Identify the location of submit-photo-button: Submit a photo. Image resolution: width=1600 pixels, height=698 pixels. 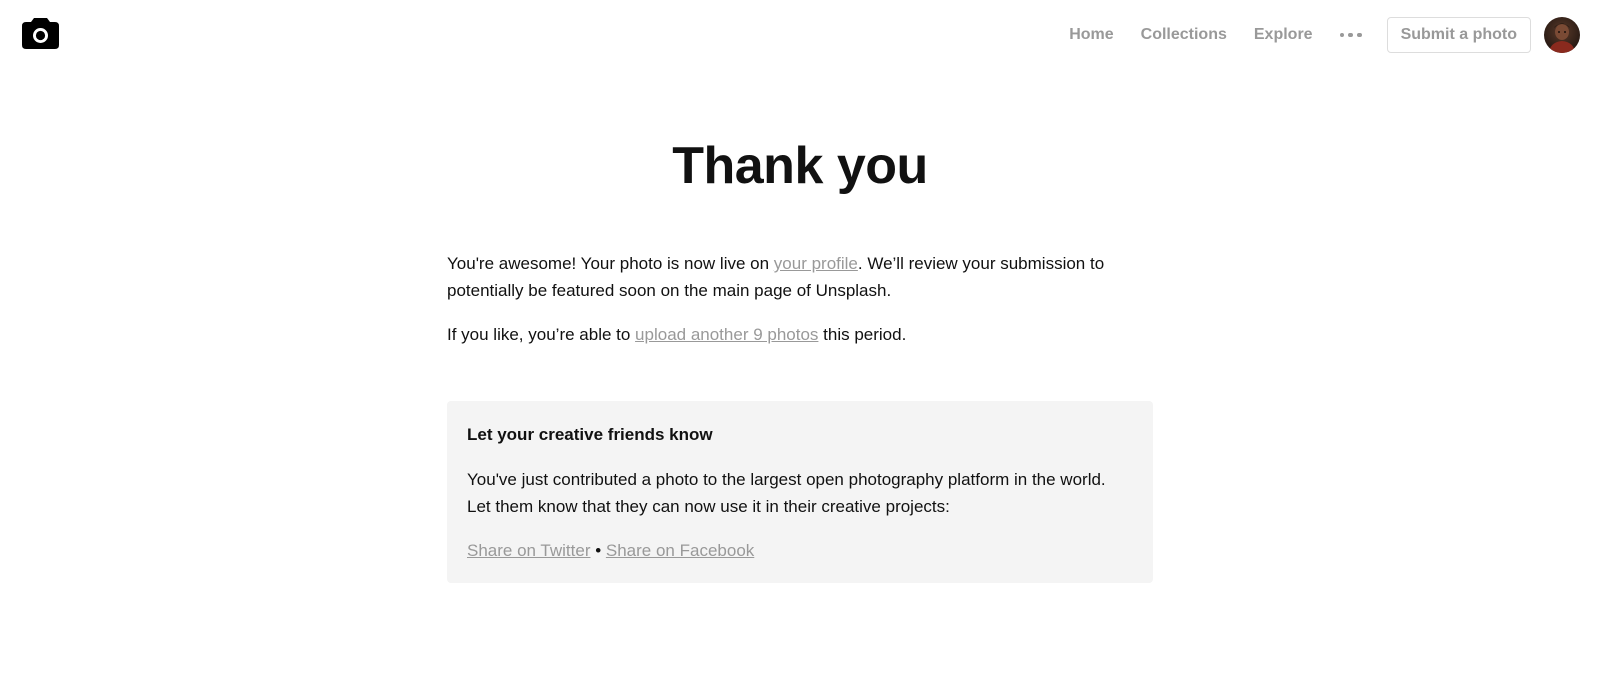
(1458, 35).